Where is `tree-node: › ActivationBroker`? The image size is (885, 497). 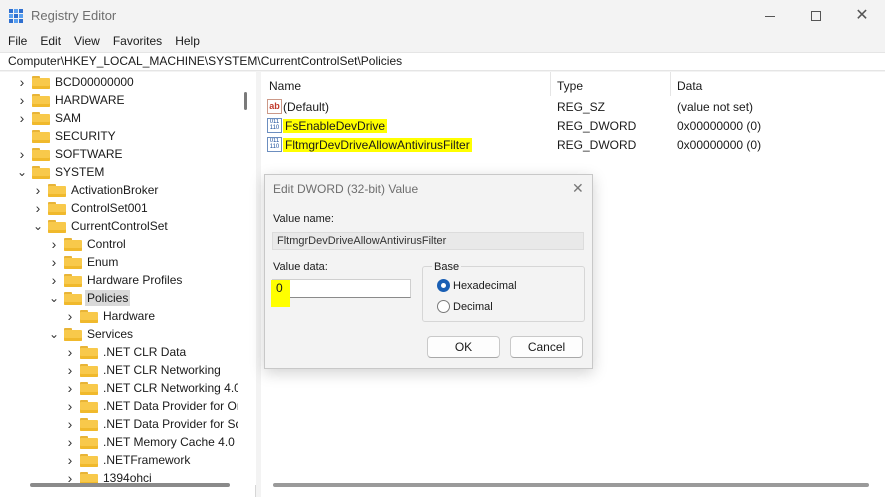 tree-node: › ActivationBroker is located at coordinates (96, 190).